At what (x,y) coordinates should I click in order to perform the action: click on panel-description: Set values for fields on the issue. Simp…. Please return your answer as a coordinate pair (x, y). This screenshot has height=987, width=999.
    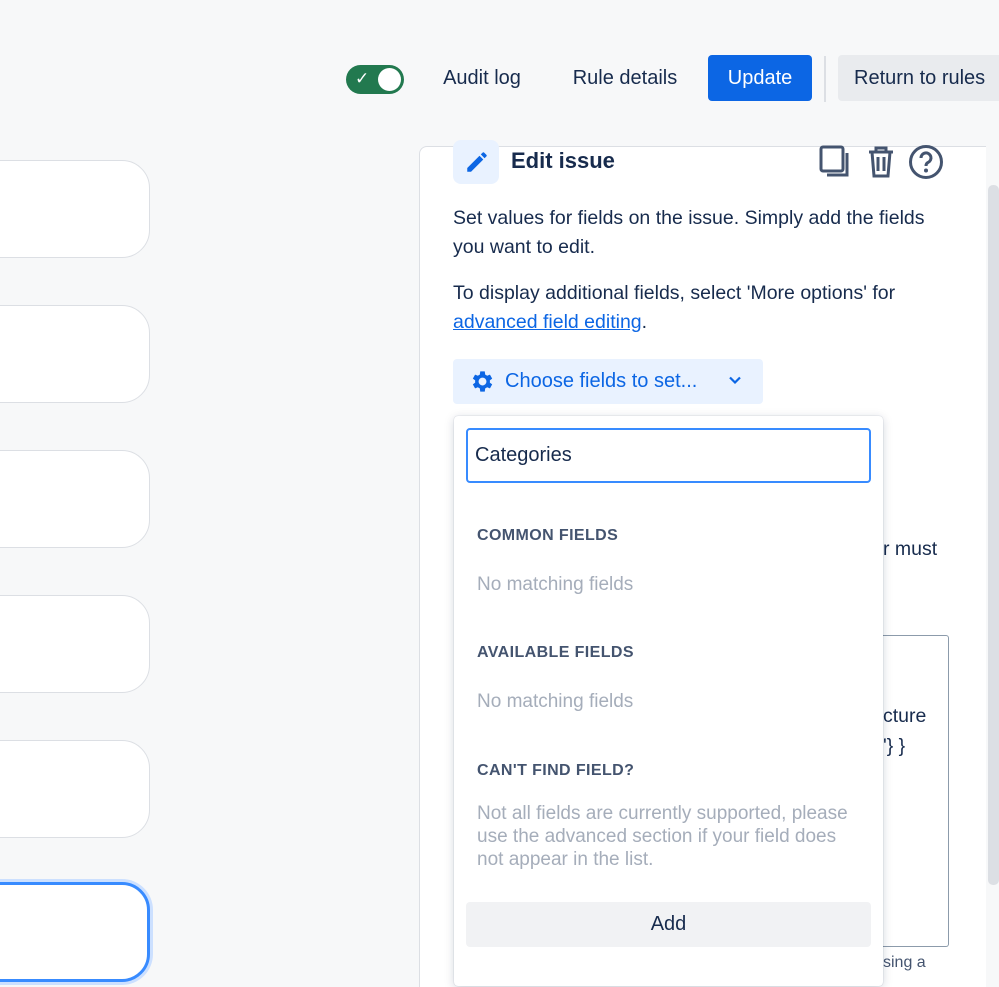
    Looking at the image, I should click on (689, 232).